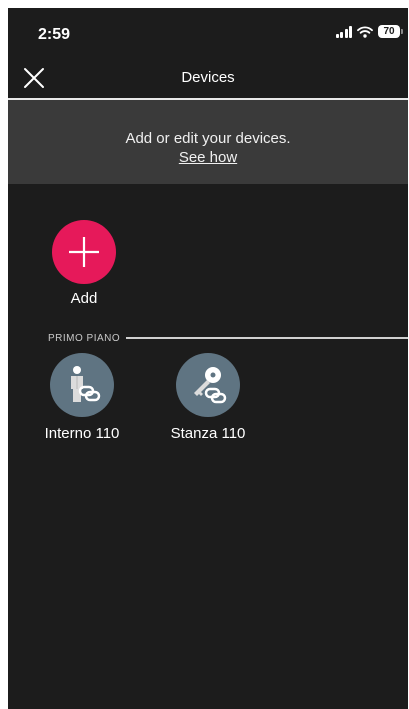  What do you see at coordinates (84, 298) in the screenshot?
I see `add-label: Add` at bounding box center [84, 298].